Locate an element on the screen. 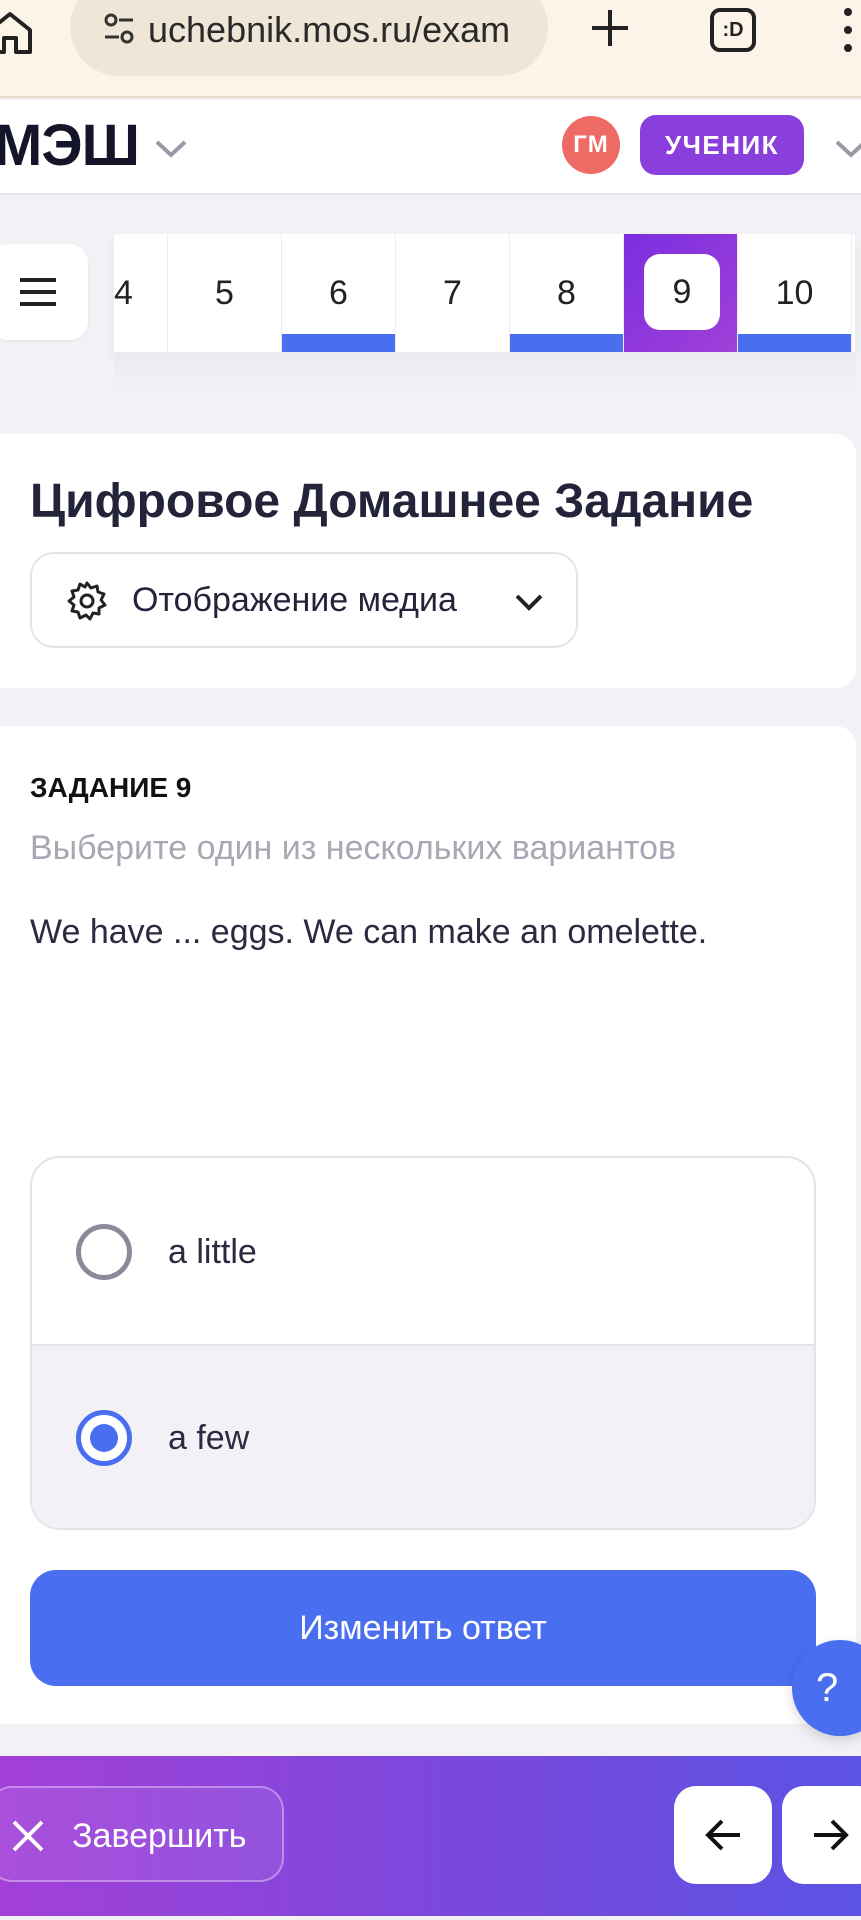 This screenshot has width=861, height=1920. url-text: uchebnik.mos.ru/exam is located at coordinates (338, 30).